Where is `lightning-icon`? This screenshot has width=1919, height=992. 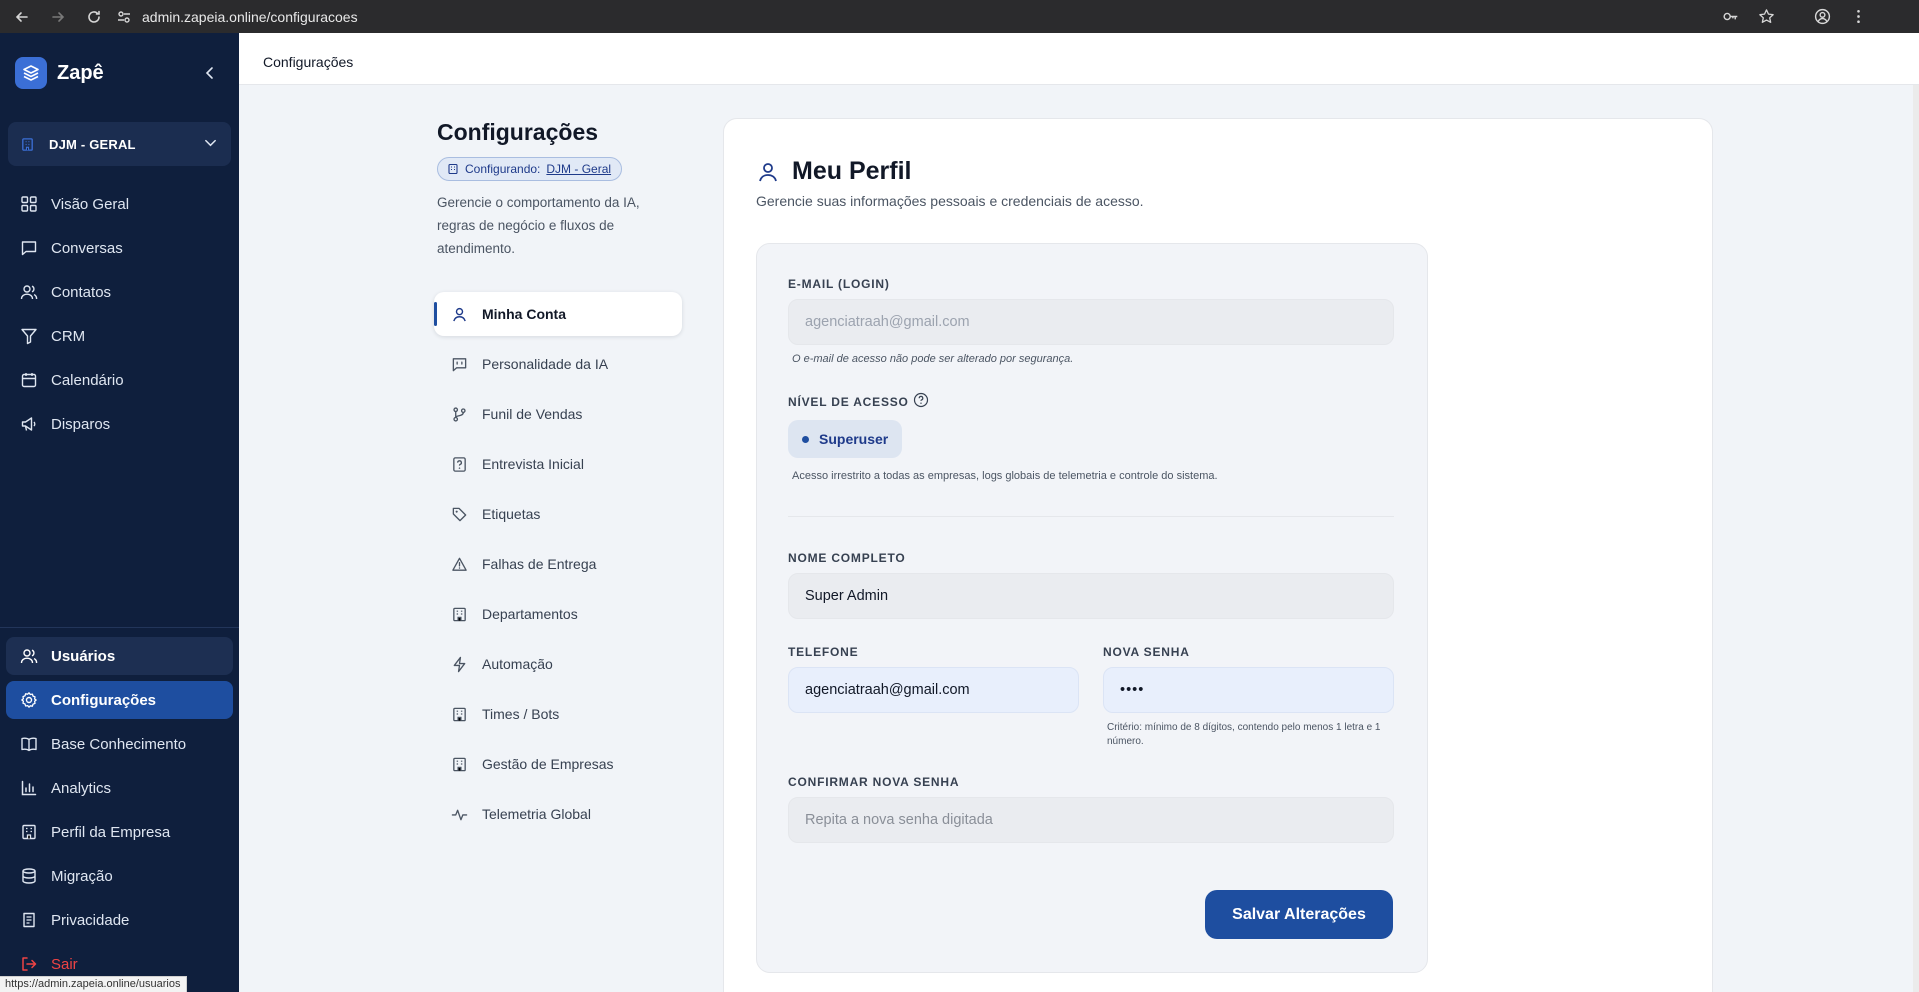
lightning-icon is located at coordinates (459, 664).